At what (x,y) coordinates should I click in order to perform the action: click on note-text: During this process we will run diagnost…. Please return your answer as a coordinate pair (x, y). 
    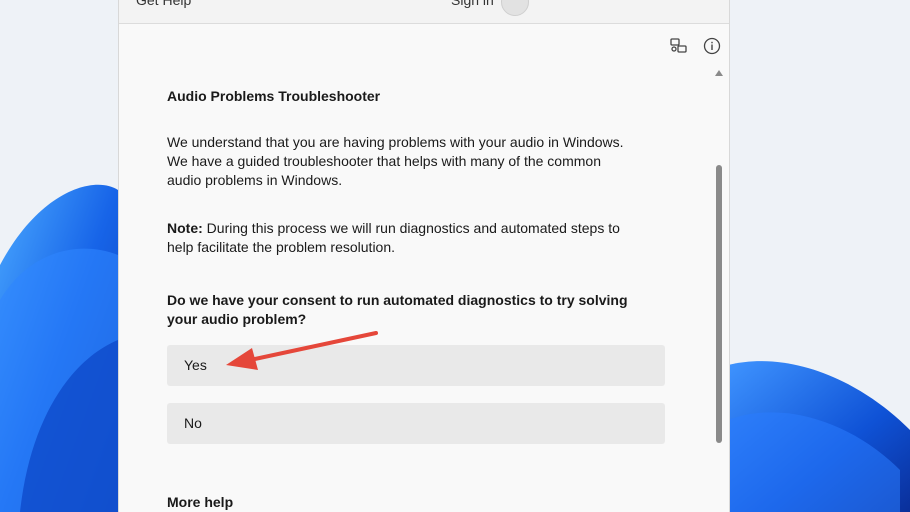
    Looking at the image, I should click on (393, 237).